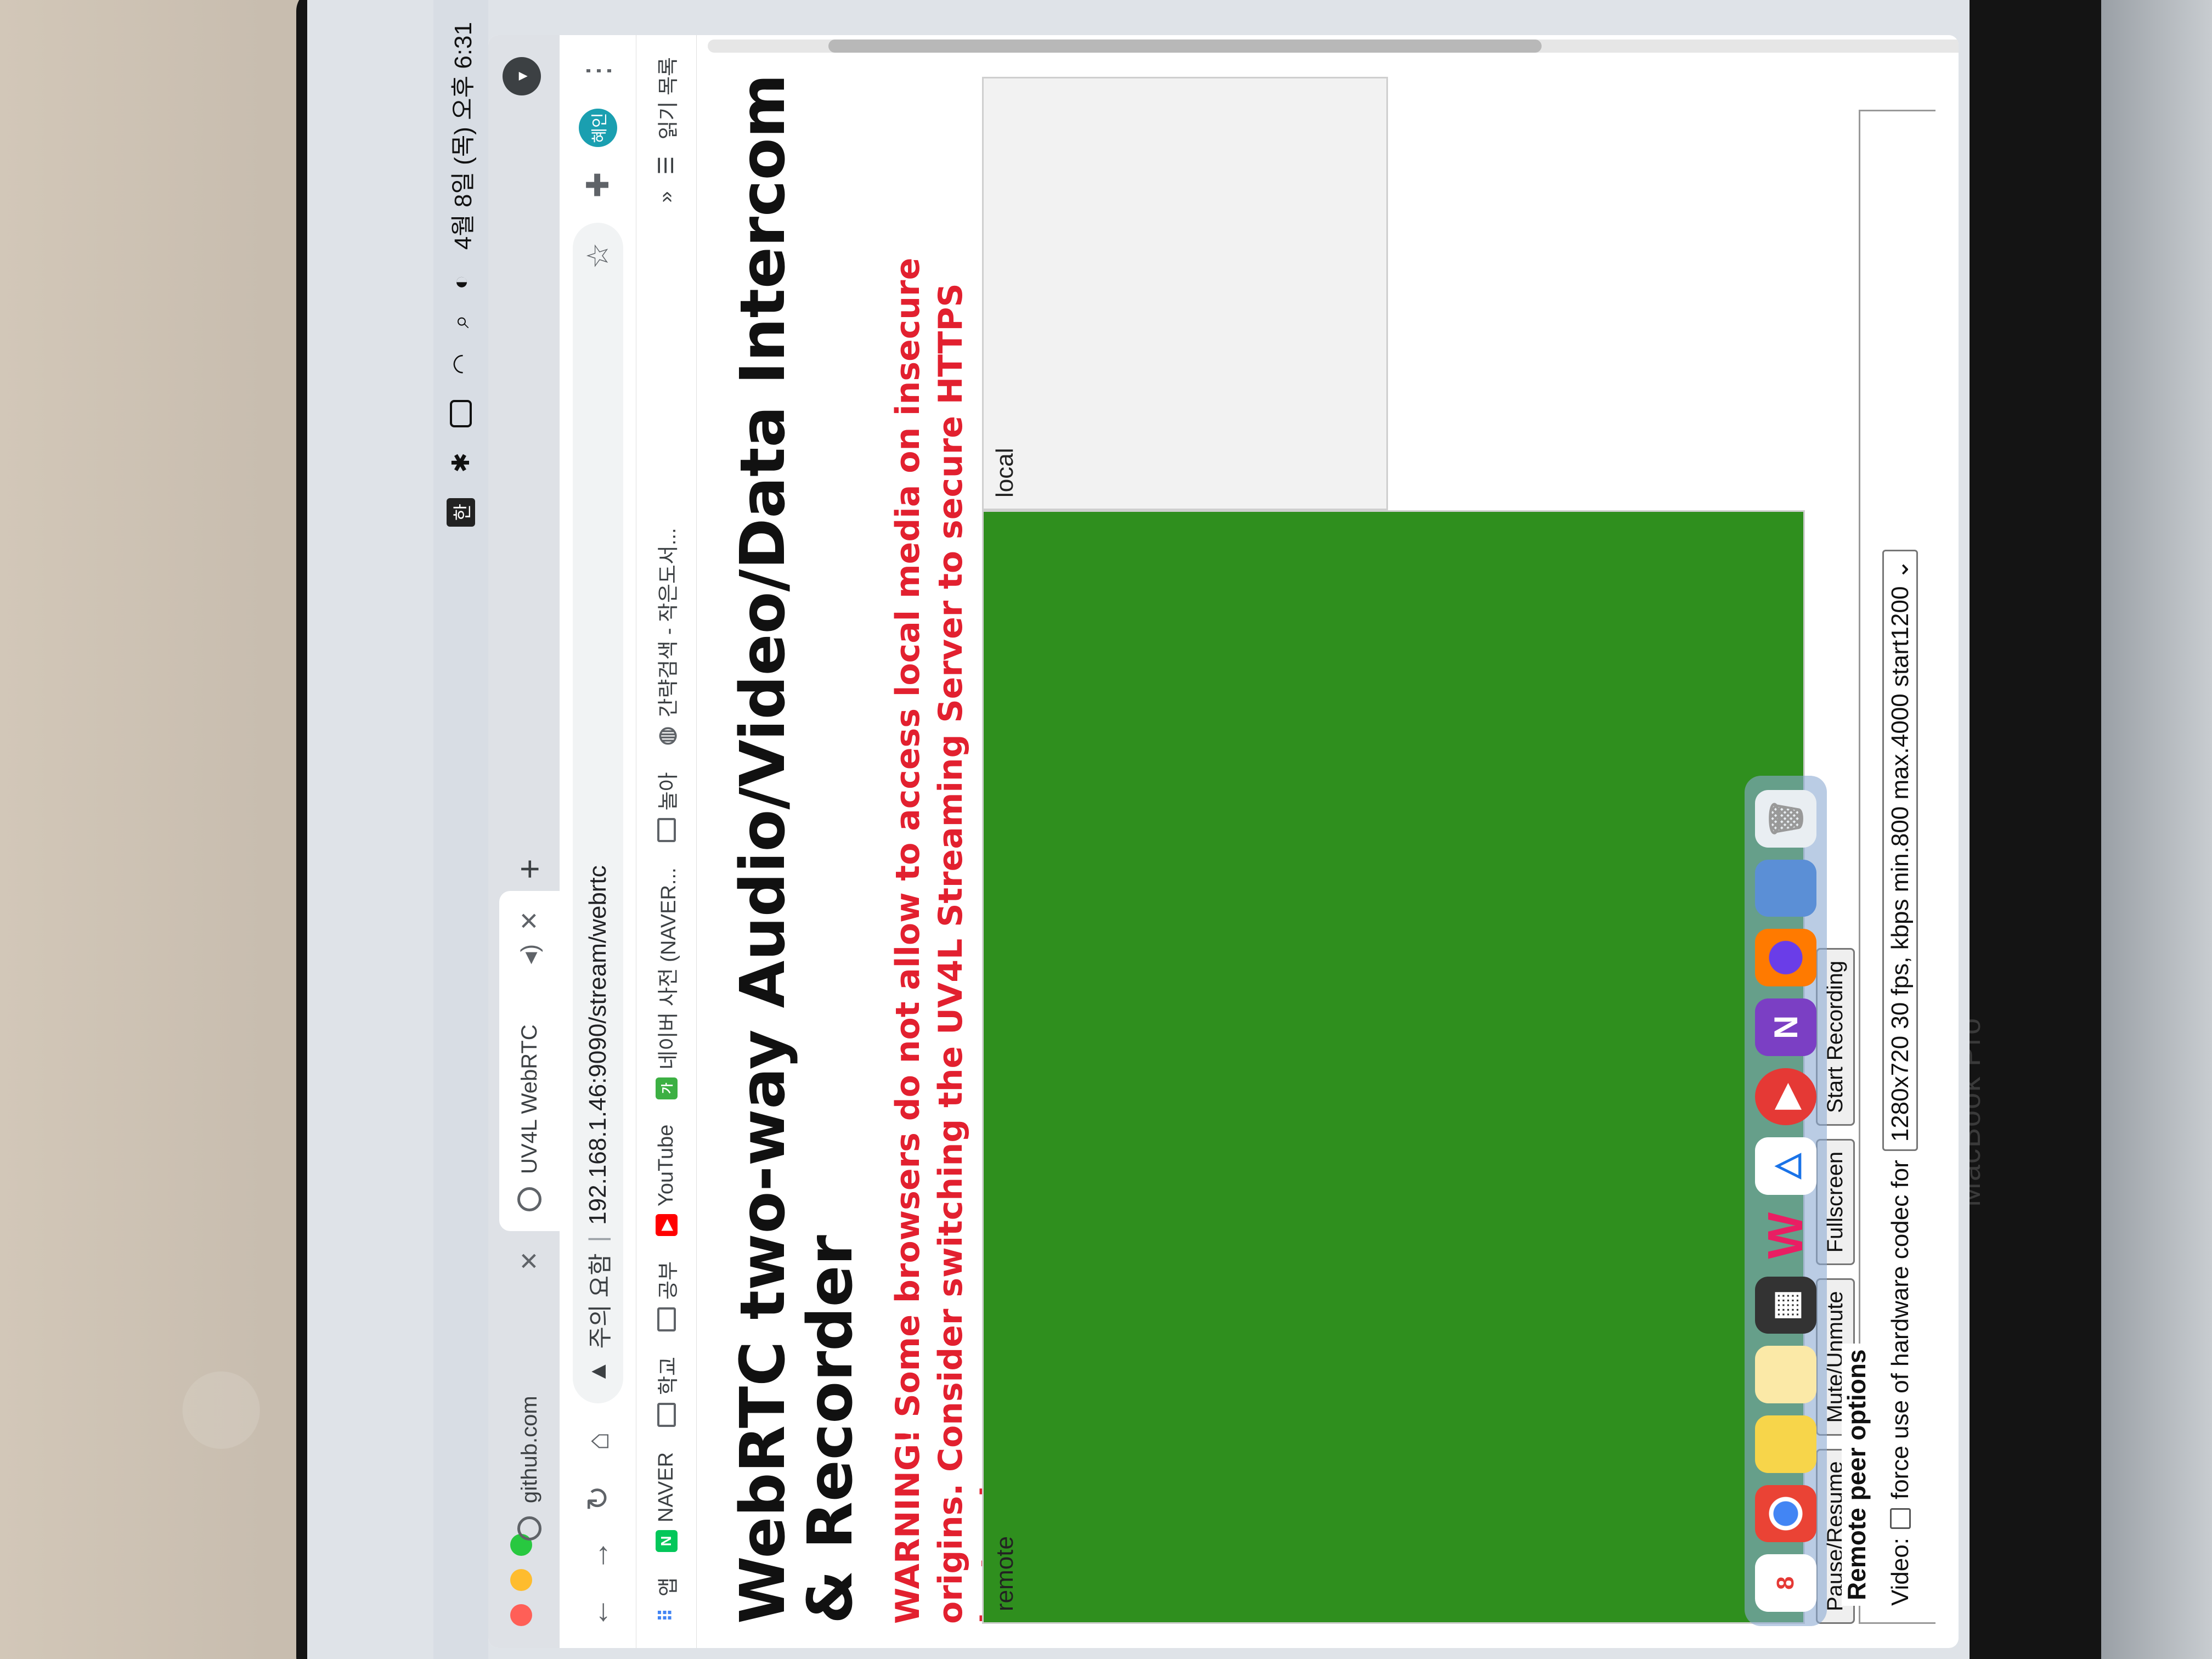 This screenshot has height=1659, width=2212. What do you see at coordinates (1901, 569) in the screenshot?
I see `chevron-down-icon: ⌄` at bounding box center [1901, 569].